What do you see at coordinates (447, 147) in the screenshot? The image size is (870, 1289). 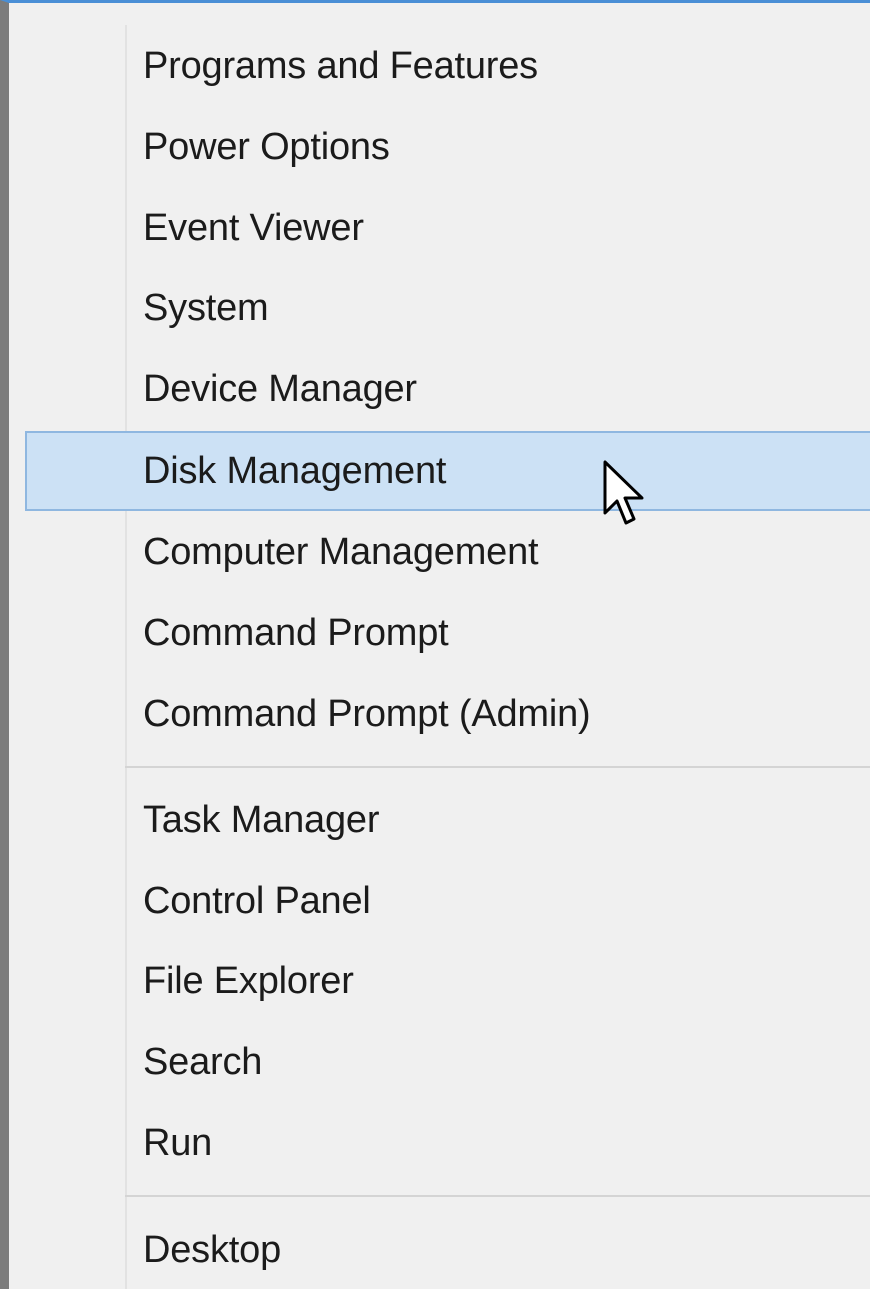 I see `menu-item-power-options: Power Options` at bounding box center [447, 147].